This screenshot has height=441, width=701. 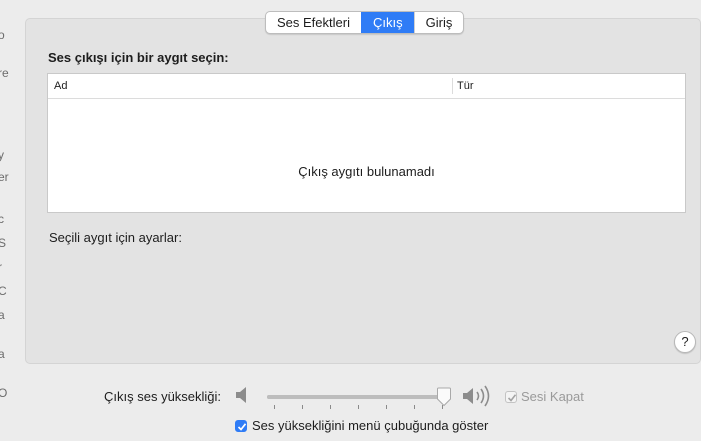 What do you see at coordinates (366, 171) in the screenshot?
I see `empty-message: Çıkış aygıtı bulunamadı` at bounding box center [366, 171].